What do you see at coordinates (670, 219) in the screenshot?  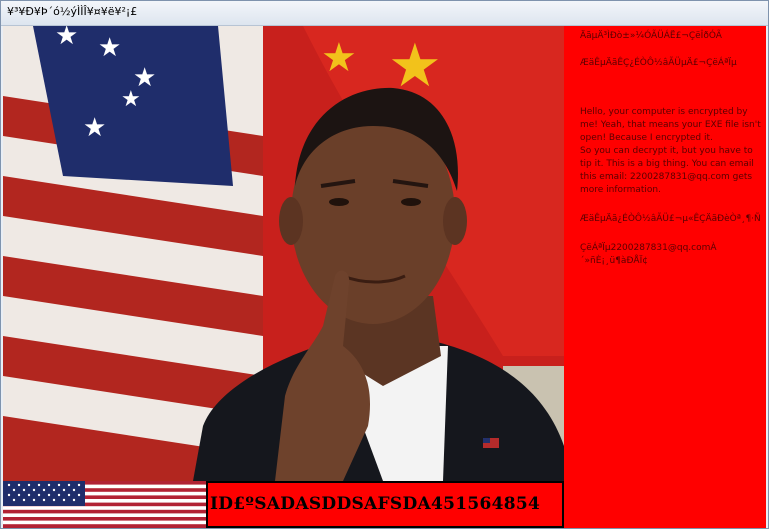 I see `garbled-line-3: ÆäÊµÄã¿ÉÒÔ½âÃÜ£¬µ«ÊÇÄãÐèÒª¸¶·Ñ` at bounding box center [670, 219].